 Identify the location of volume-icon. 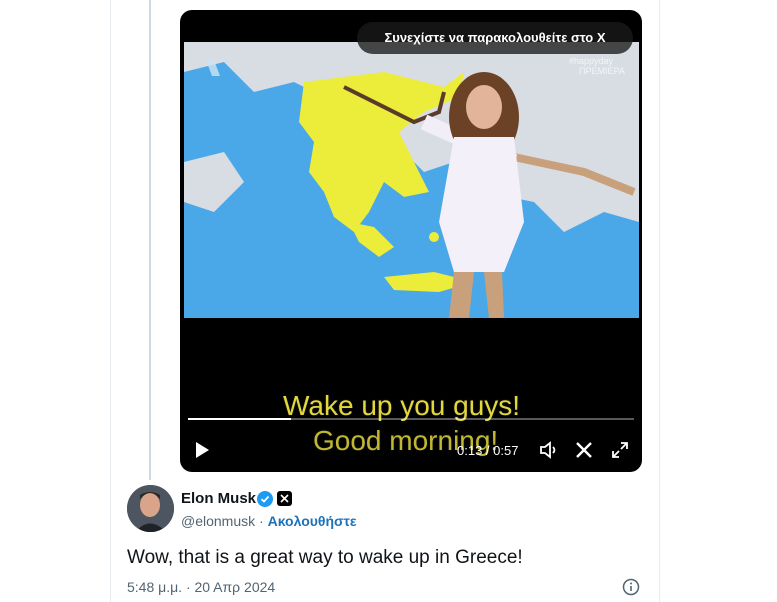
(549, 450).